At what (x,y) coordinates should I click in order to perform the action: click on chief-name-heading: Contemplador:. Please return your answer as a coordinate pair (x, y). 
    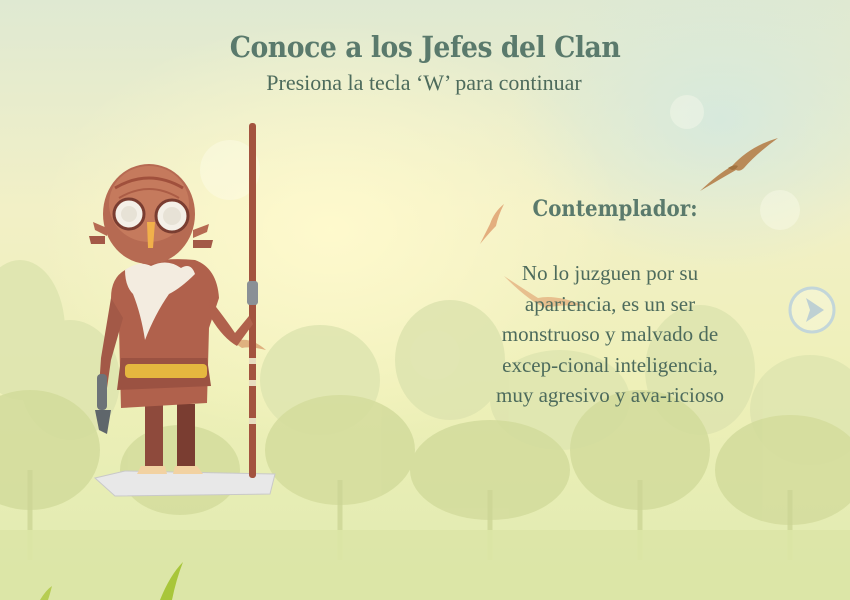
    Looking at the image, I should click on (615, 209).